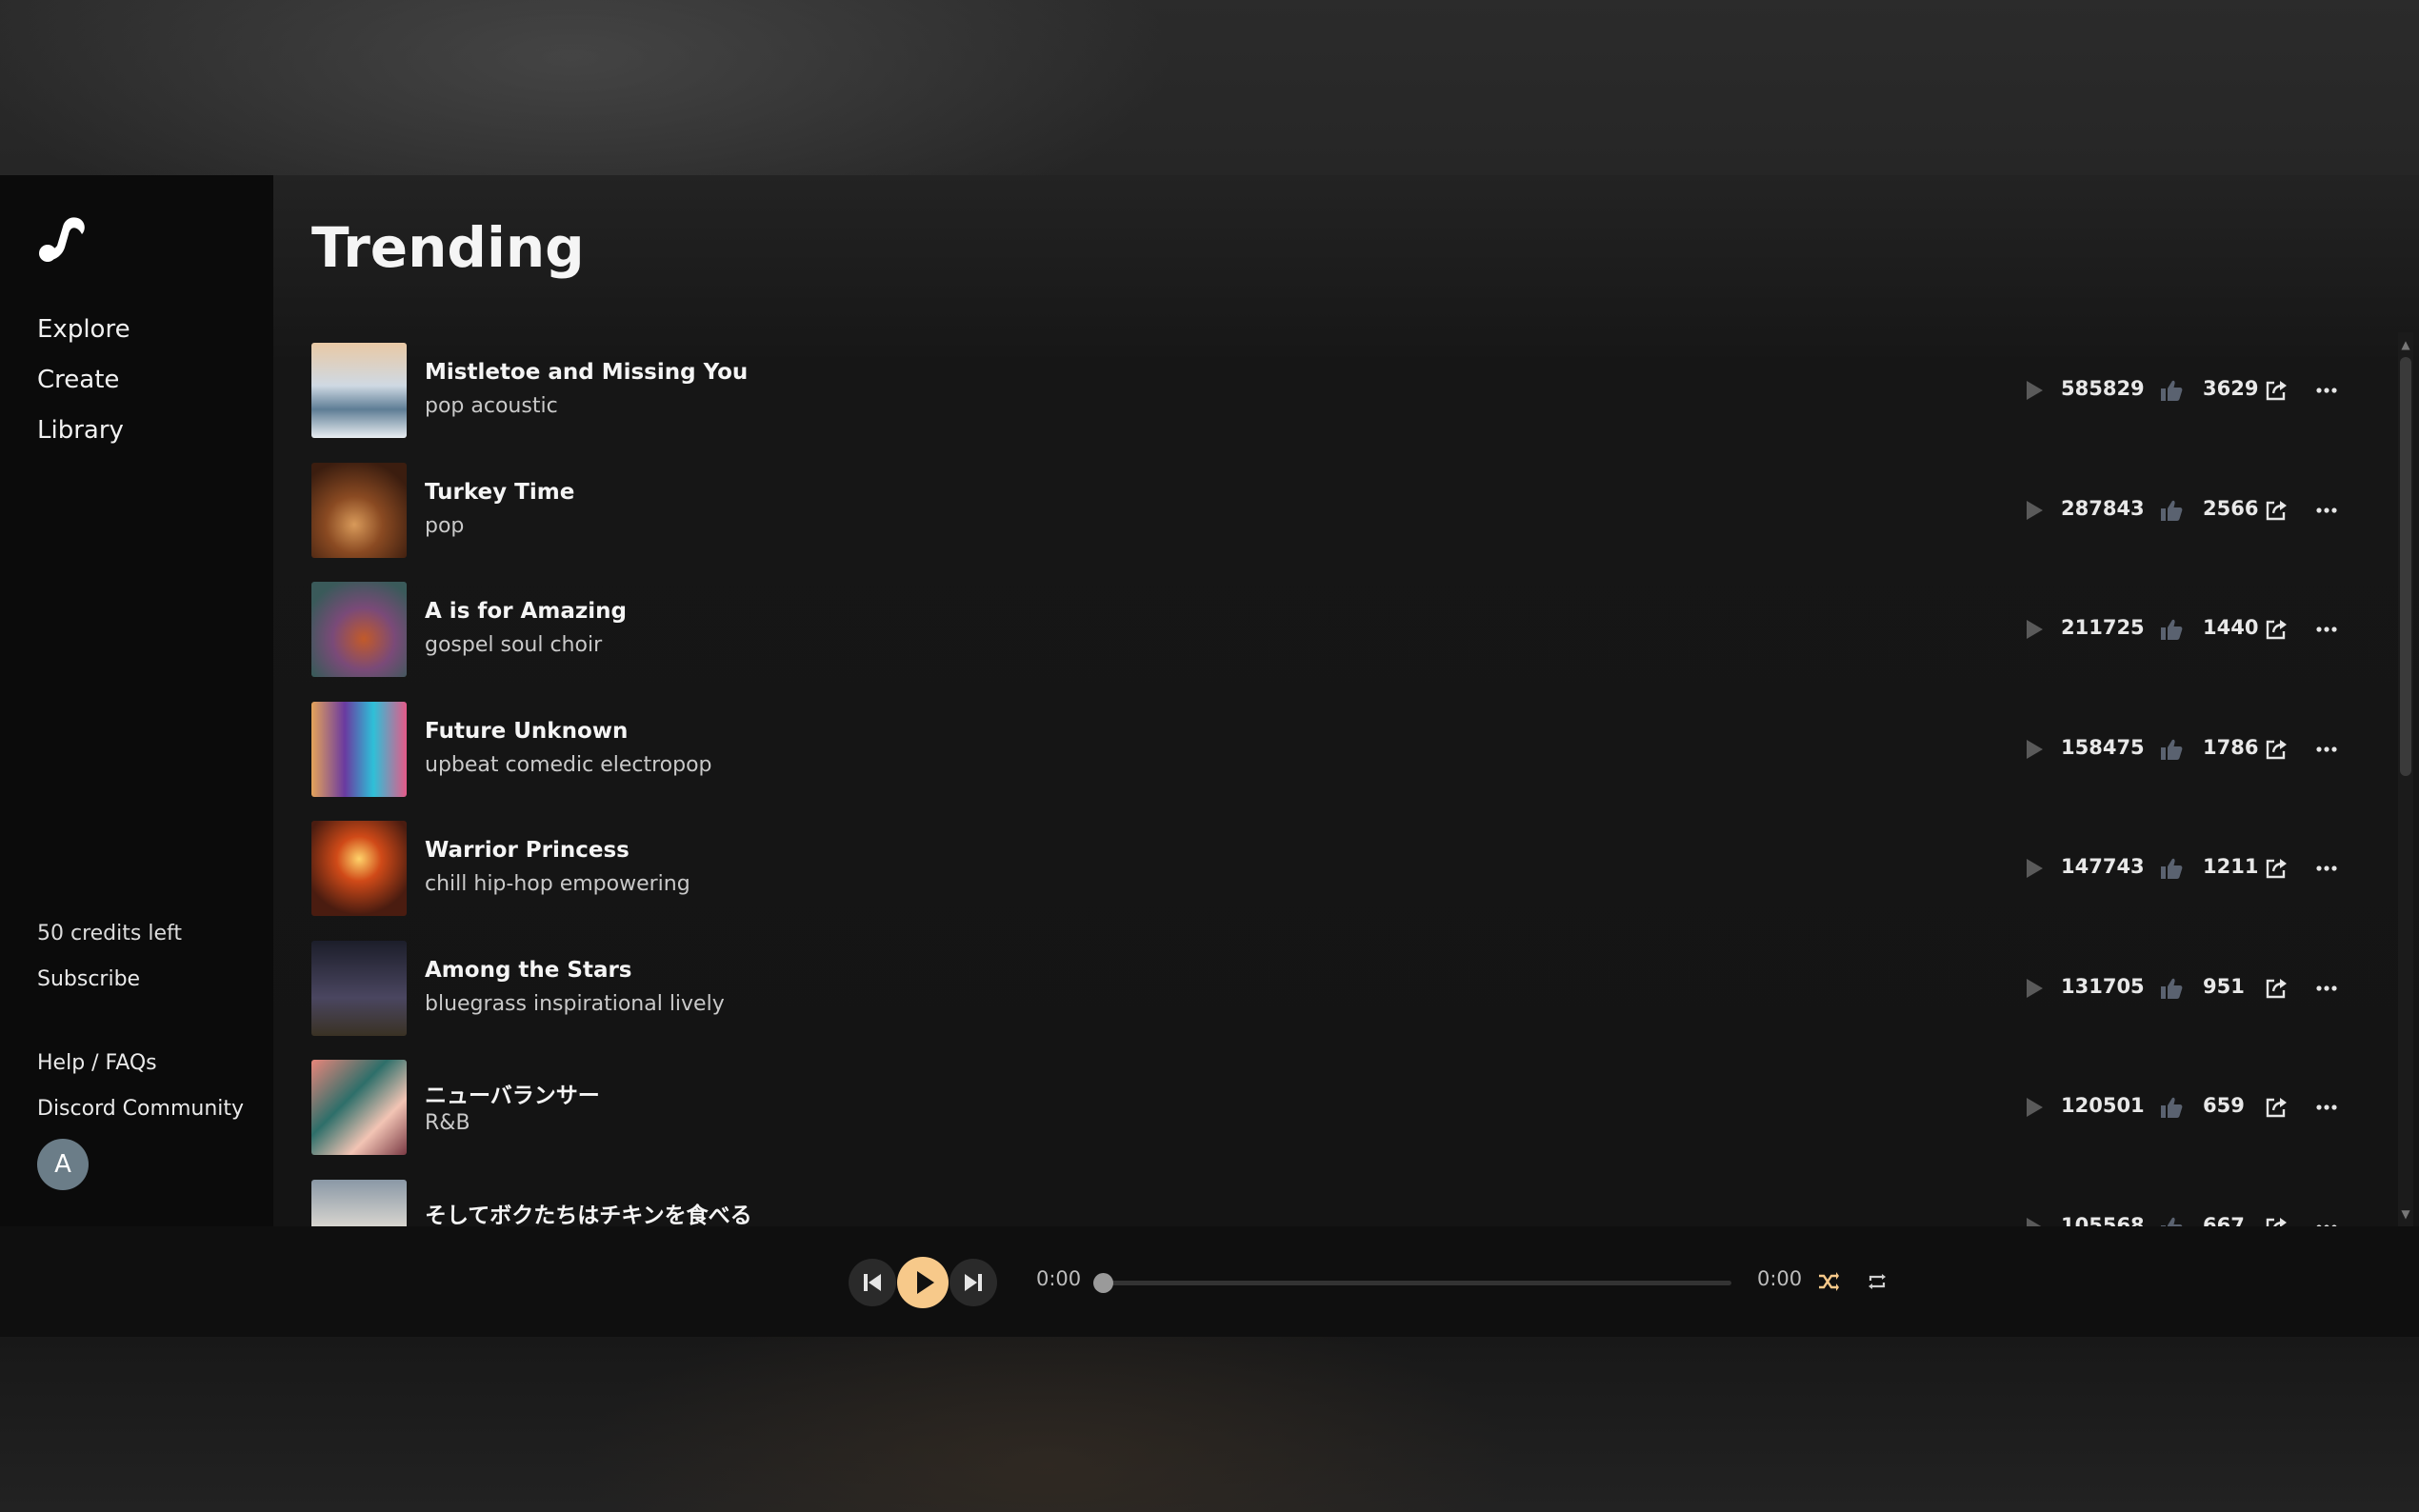  I want to click on seek-handle, so click(1103, 1283).